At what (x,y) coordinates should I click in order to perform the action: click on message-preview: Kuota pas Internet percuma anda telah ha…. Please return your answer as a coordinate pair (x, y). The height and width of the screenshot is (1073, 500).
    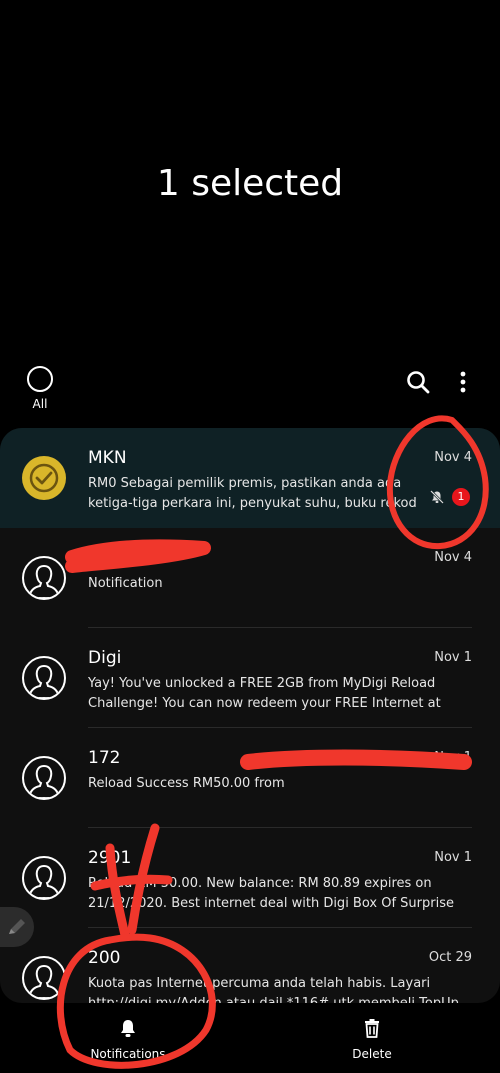
    Looking at the image, I should click on (273, 989).